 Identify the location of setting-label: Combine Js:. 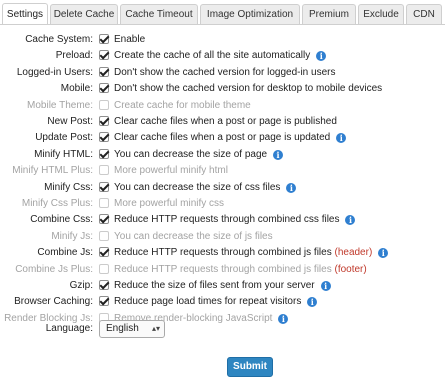
(65, 253).